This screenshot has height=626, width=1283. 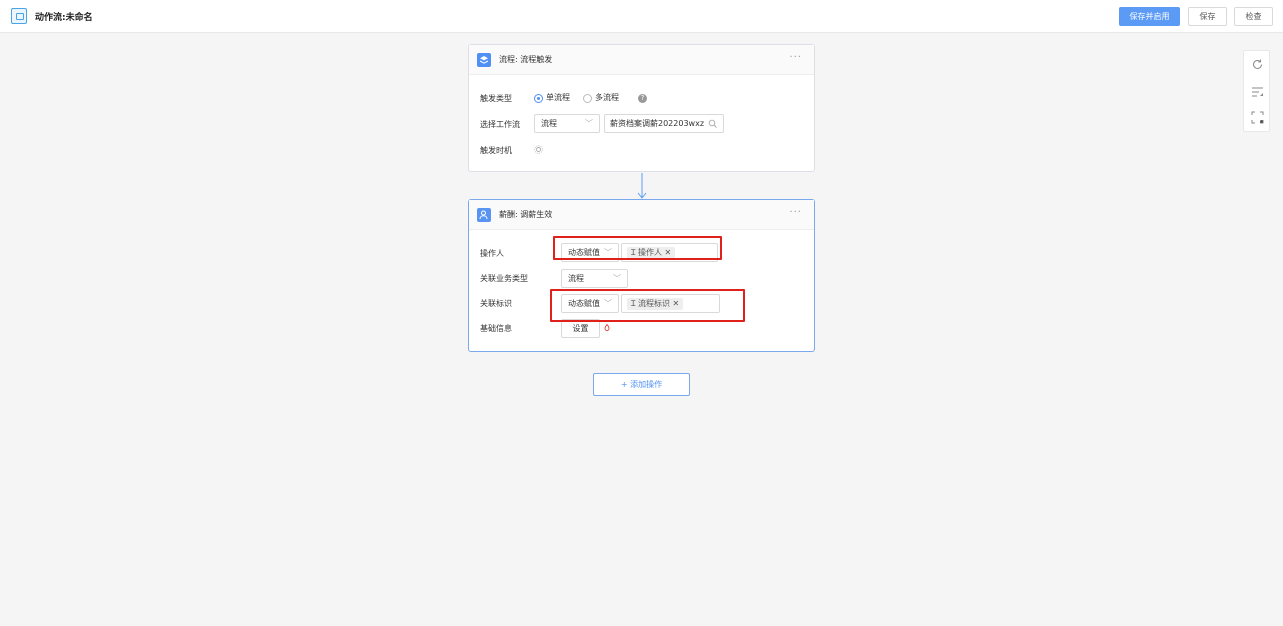 What do you see at coordinates (500, 124) in the screenshot?
I see `workflow-label: 选择工作流` at bounding box center [500, 124].